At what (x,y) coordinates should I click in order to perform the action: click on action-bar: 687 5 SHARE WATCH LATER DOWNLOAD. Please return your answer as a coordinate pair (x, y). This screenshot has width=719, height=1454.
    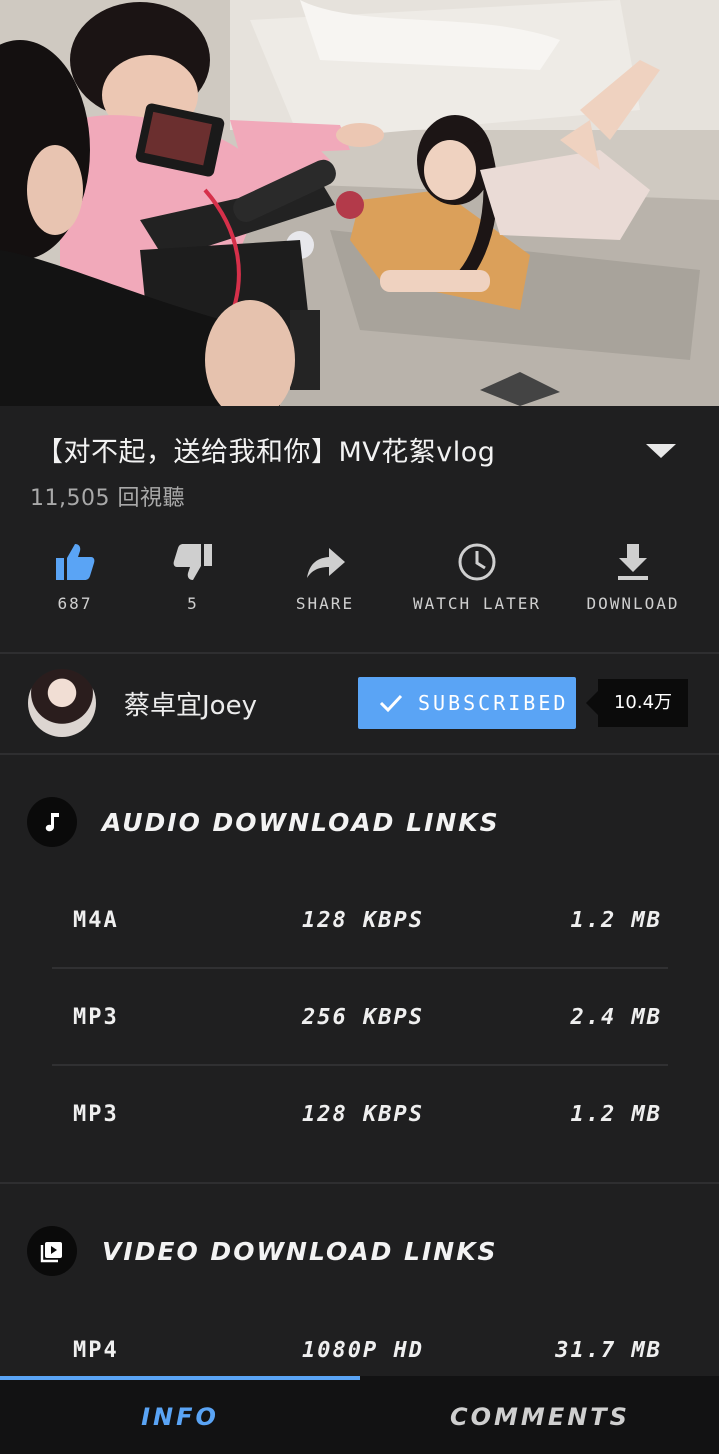
    Looking at the image, I should click on (359, 581).